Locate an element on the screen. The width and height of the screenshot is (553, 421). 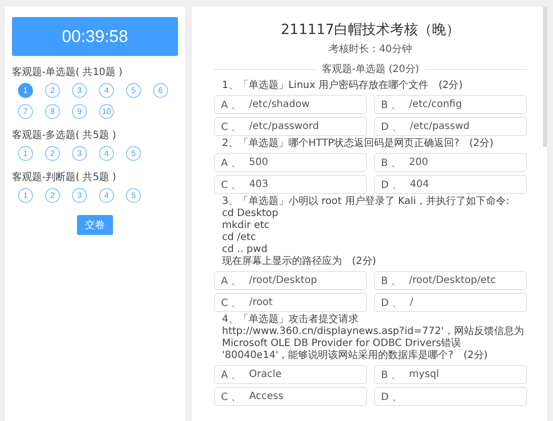
answer-option: D 、 404 is located at coordinates (450, 184).